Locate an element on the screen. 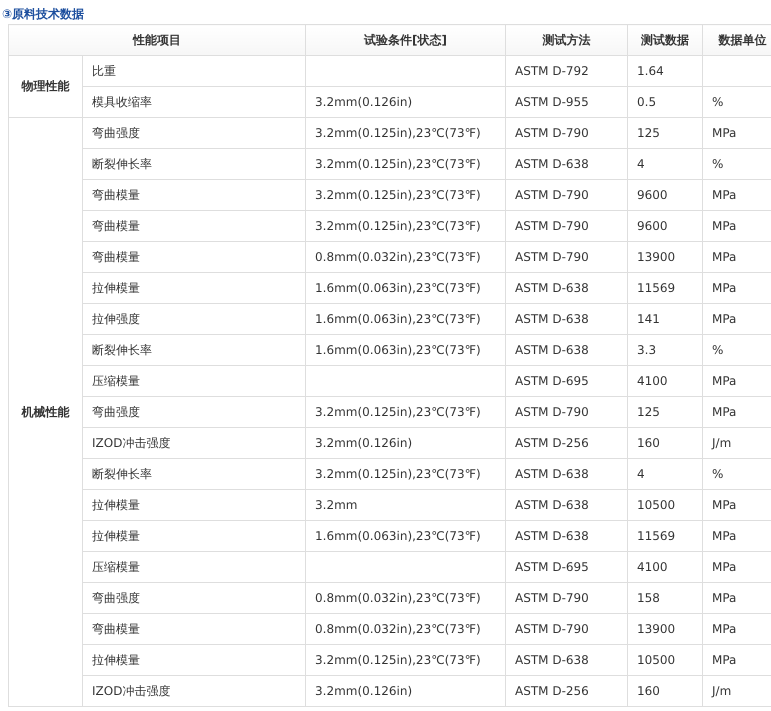  table-cell: ASTM D-695 is located at coordinates (567, 567).